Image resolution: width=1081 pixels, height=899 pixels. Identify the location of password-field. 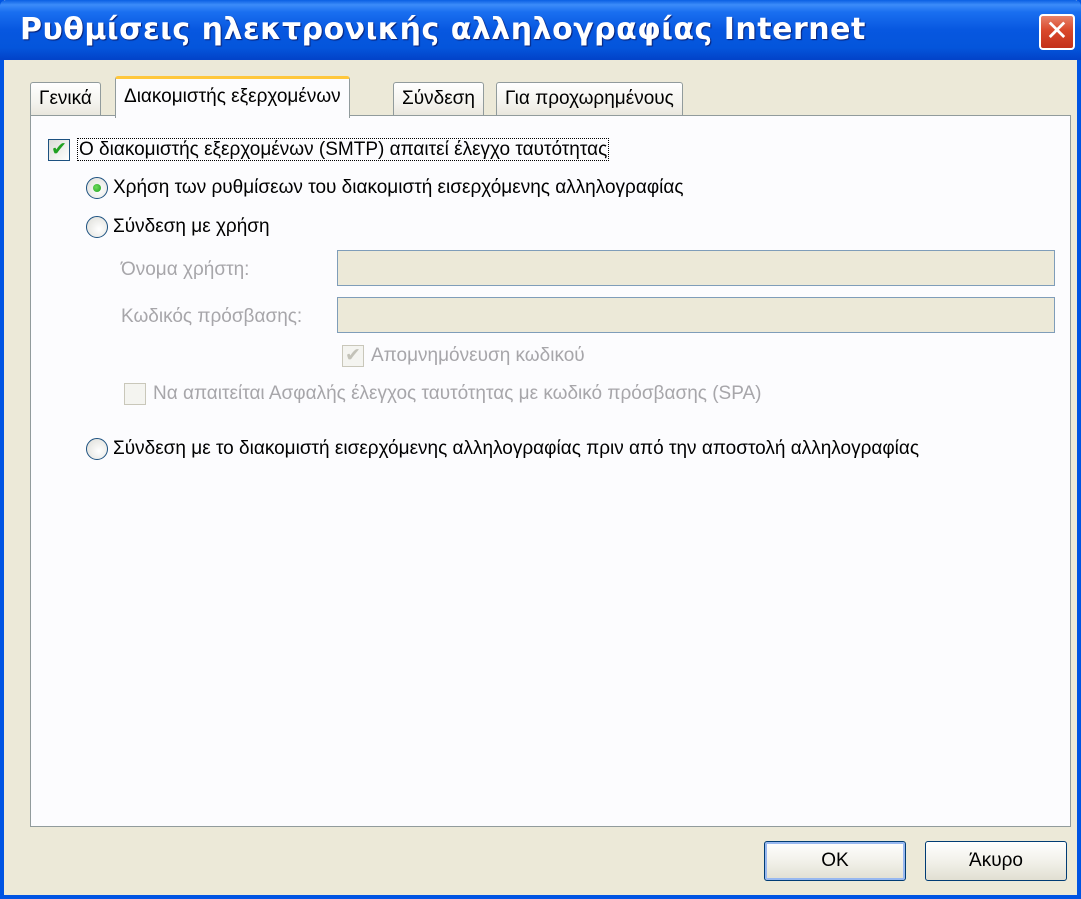
(696, 315).